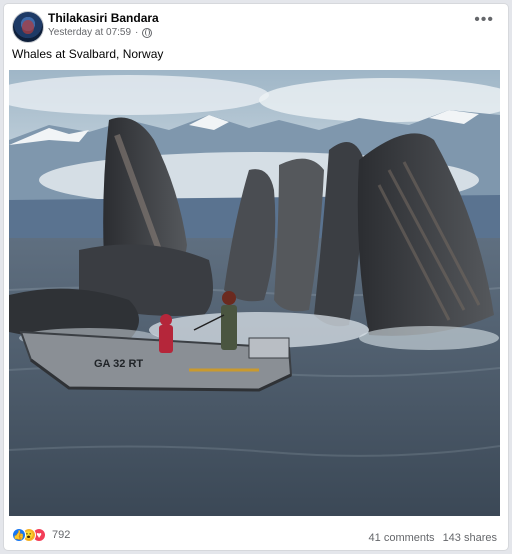  I want to click on boat-registration: GA 32 RT, so click(118, 364).